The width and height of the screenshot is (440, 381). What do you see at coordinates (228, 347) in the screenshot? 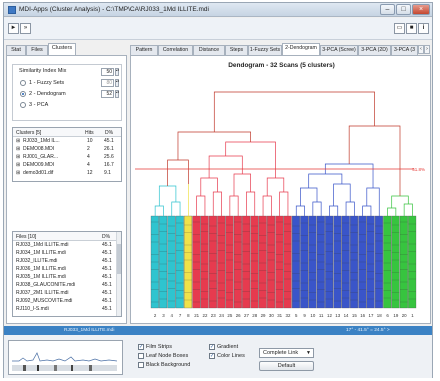
I see `gradient-label: Gradient` at bounding box center [228, 347].